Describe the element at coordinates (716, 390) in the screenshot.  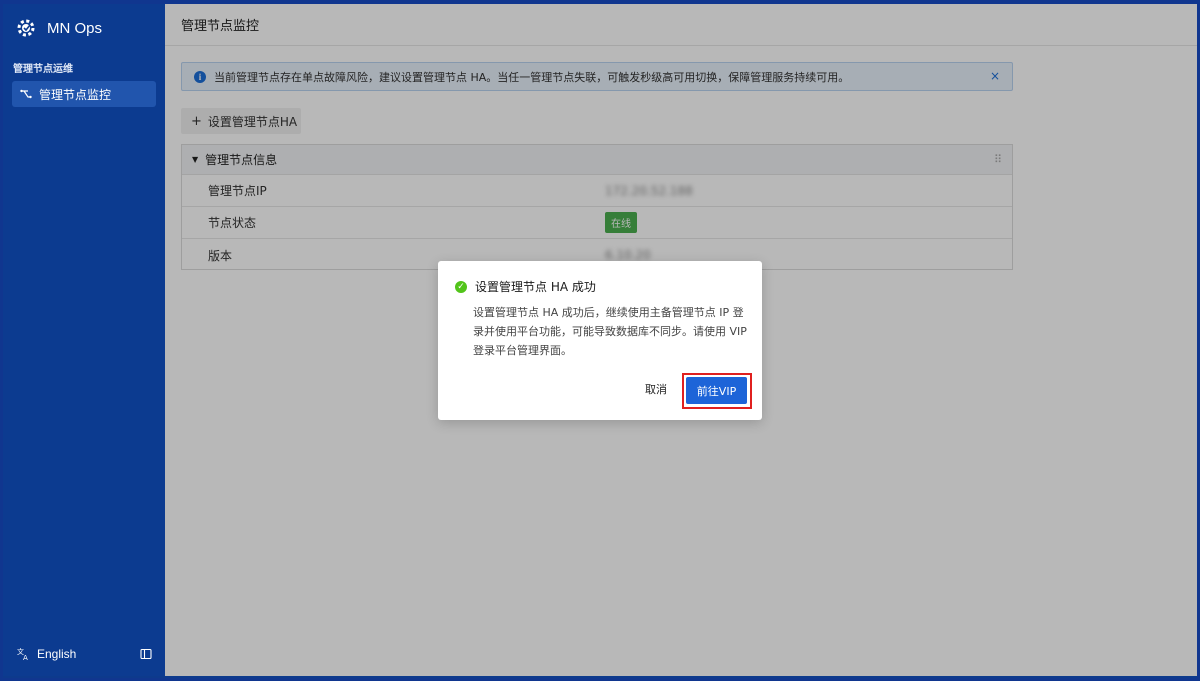
I see `go-to-vip-button: 前往VIP` at that location.